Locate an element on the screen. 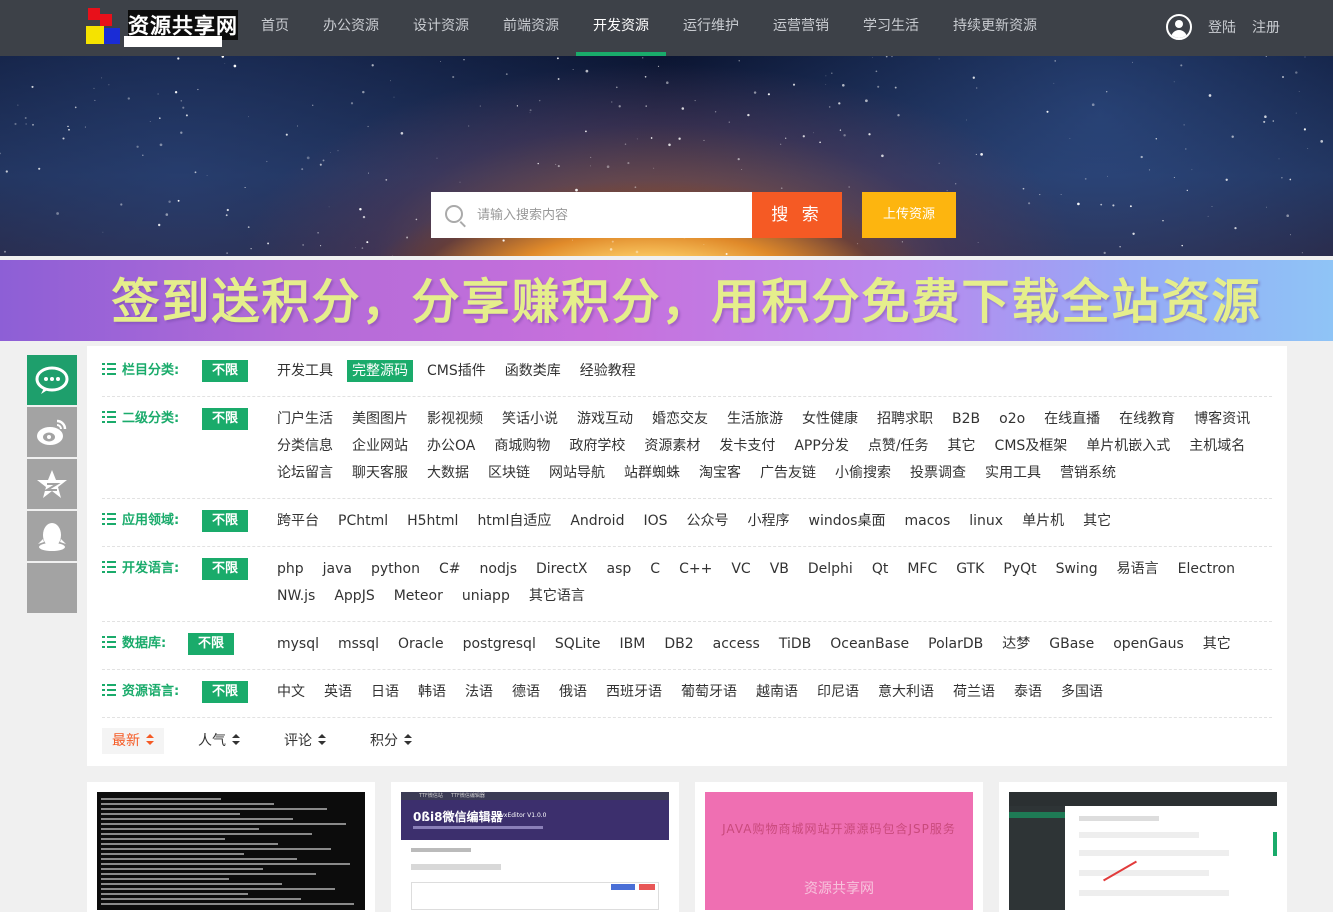 Image resolution: width=1333 pixels, height=912 pixels. filter-option: Delphi is located at coordinates (830, 569).